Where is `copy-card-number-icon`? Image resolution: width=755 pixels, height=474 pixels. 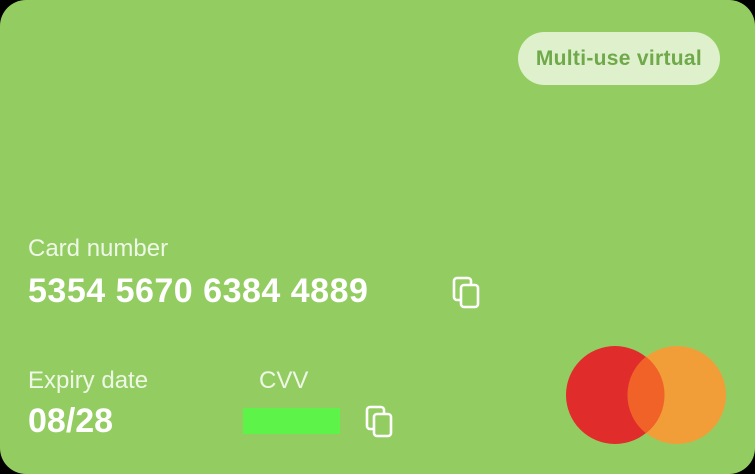
copy-card-number-icon is located at coordinates (467, 293).